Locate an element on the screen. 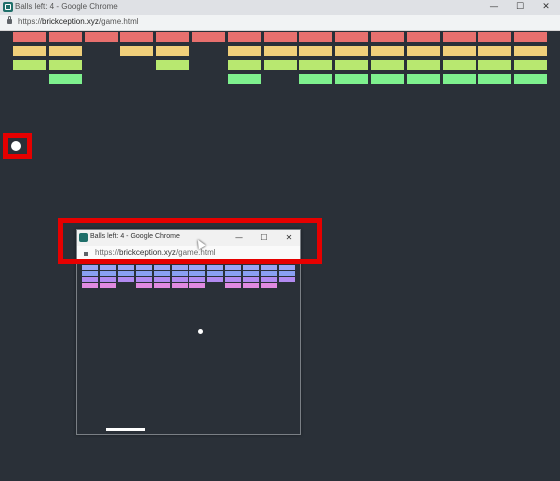 The width and height of the screenshot is (560, 481). url-text: https://brickception.xyz/game.html is located at coordinates (78, 21).